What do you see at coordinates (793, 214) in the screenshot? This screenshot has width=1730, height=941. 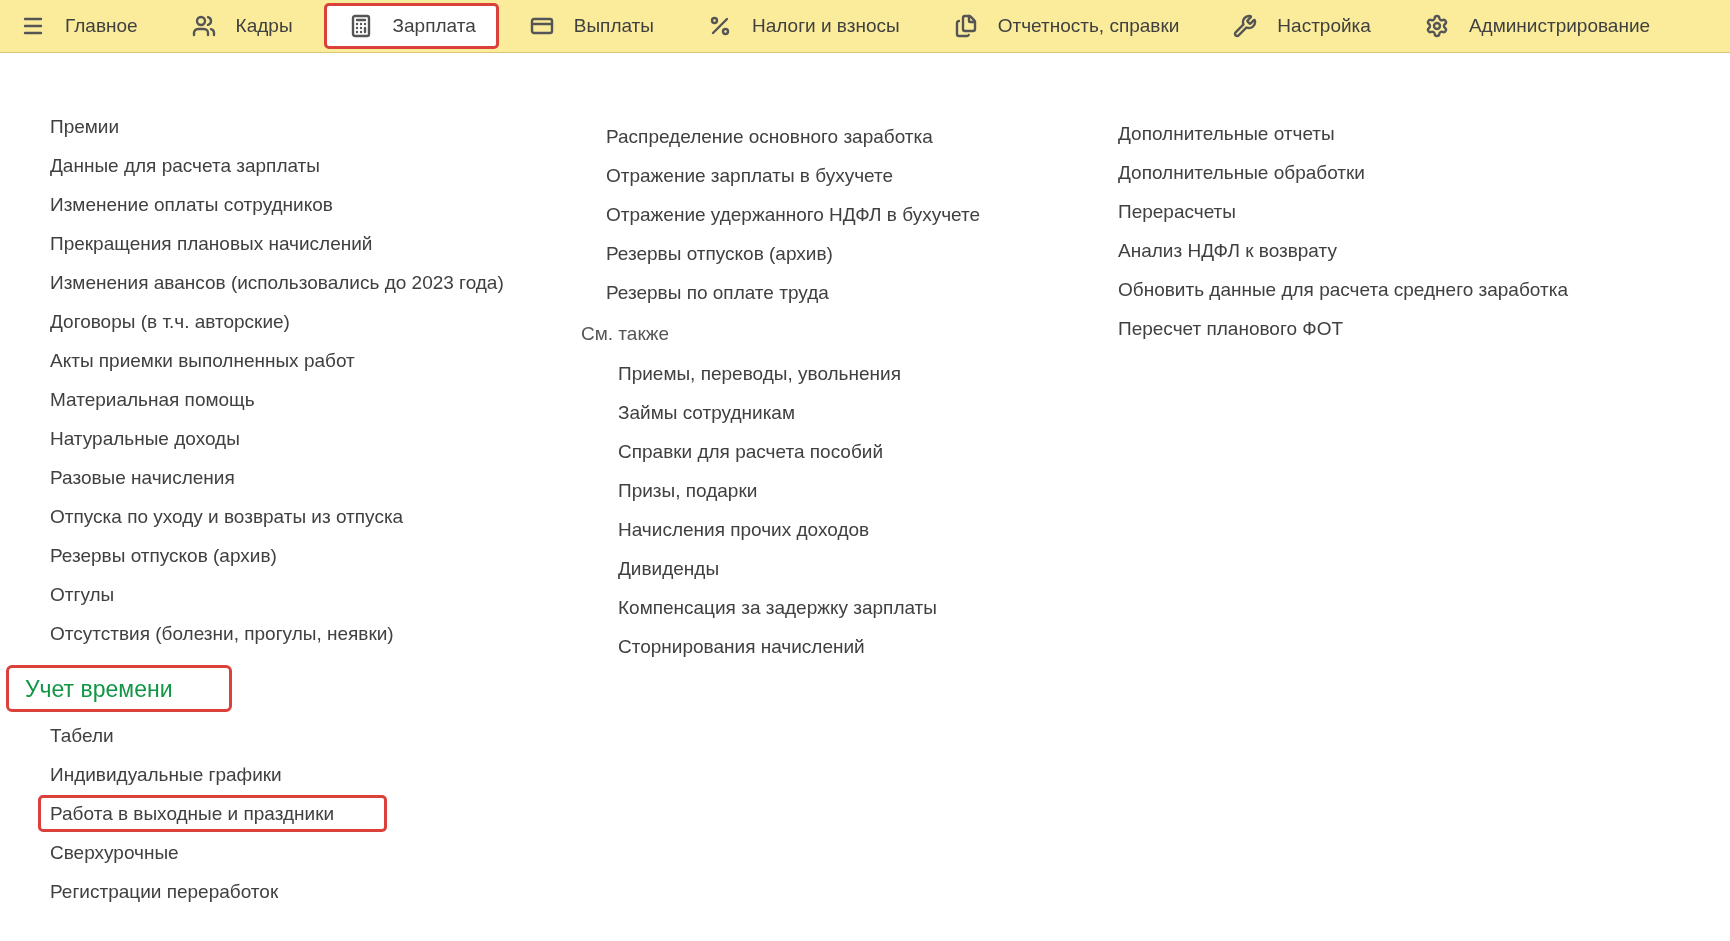 I see `menu-link: Отражение удержанного НДФЛ в бухучете` at bounding box center [793, 214].